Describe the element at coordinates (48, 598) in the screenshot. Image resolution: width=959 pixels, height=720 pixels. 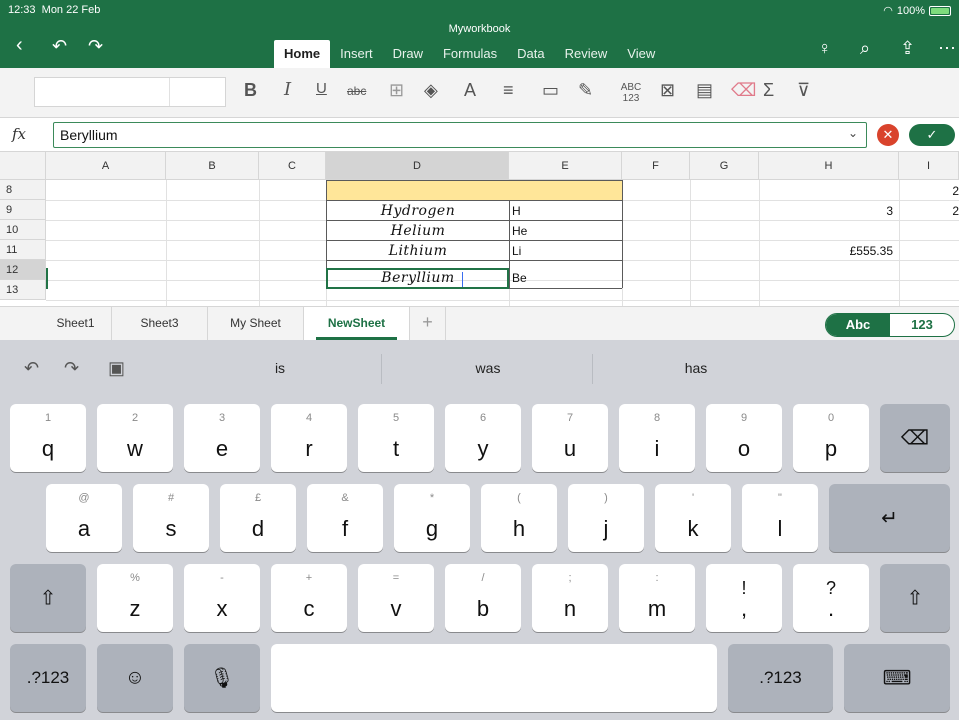
I see `shift-key-left: ⇧` at that location.